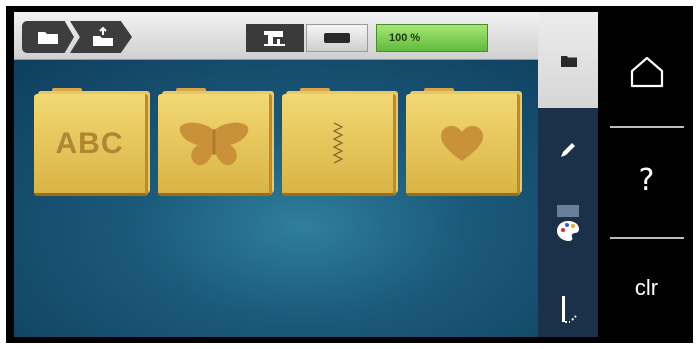  I want to click on folder-stitch-patterns, so click(340, 142).